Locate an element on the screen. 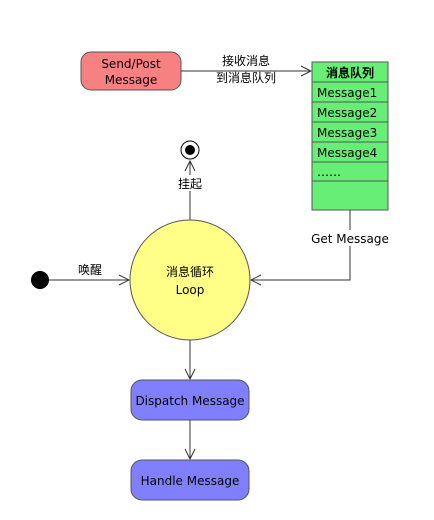 The height and width of the screenshot is (520, 434). queue-item: Message4 is located at coordinates (347, 153).